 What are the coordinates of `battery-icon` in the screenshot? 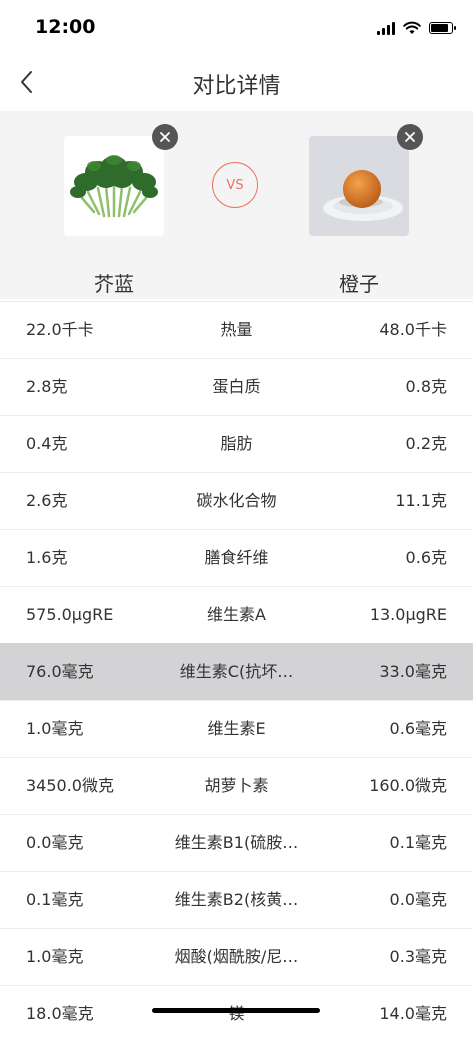 It's located at (442, 28).